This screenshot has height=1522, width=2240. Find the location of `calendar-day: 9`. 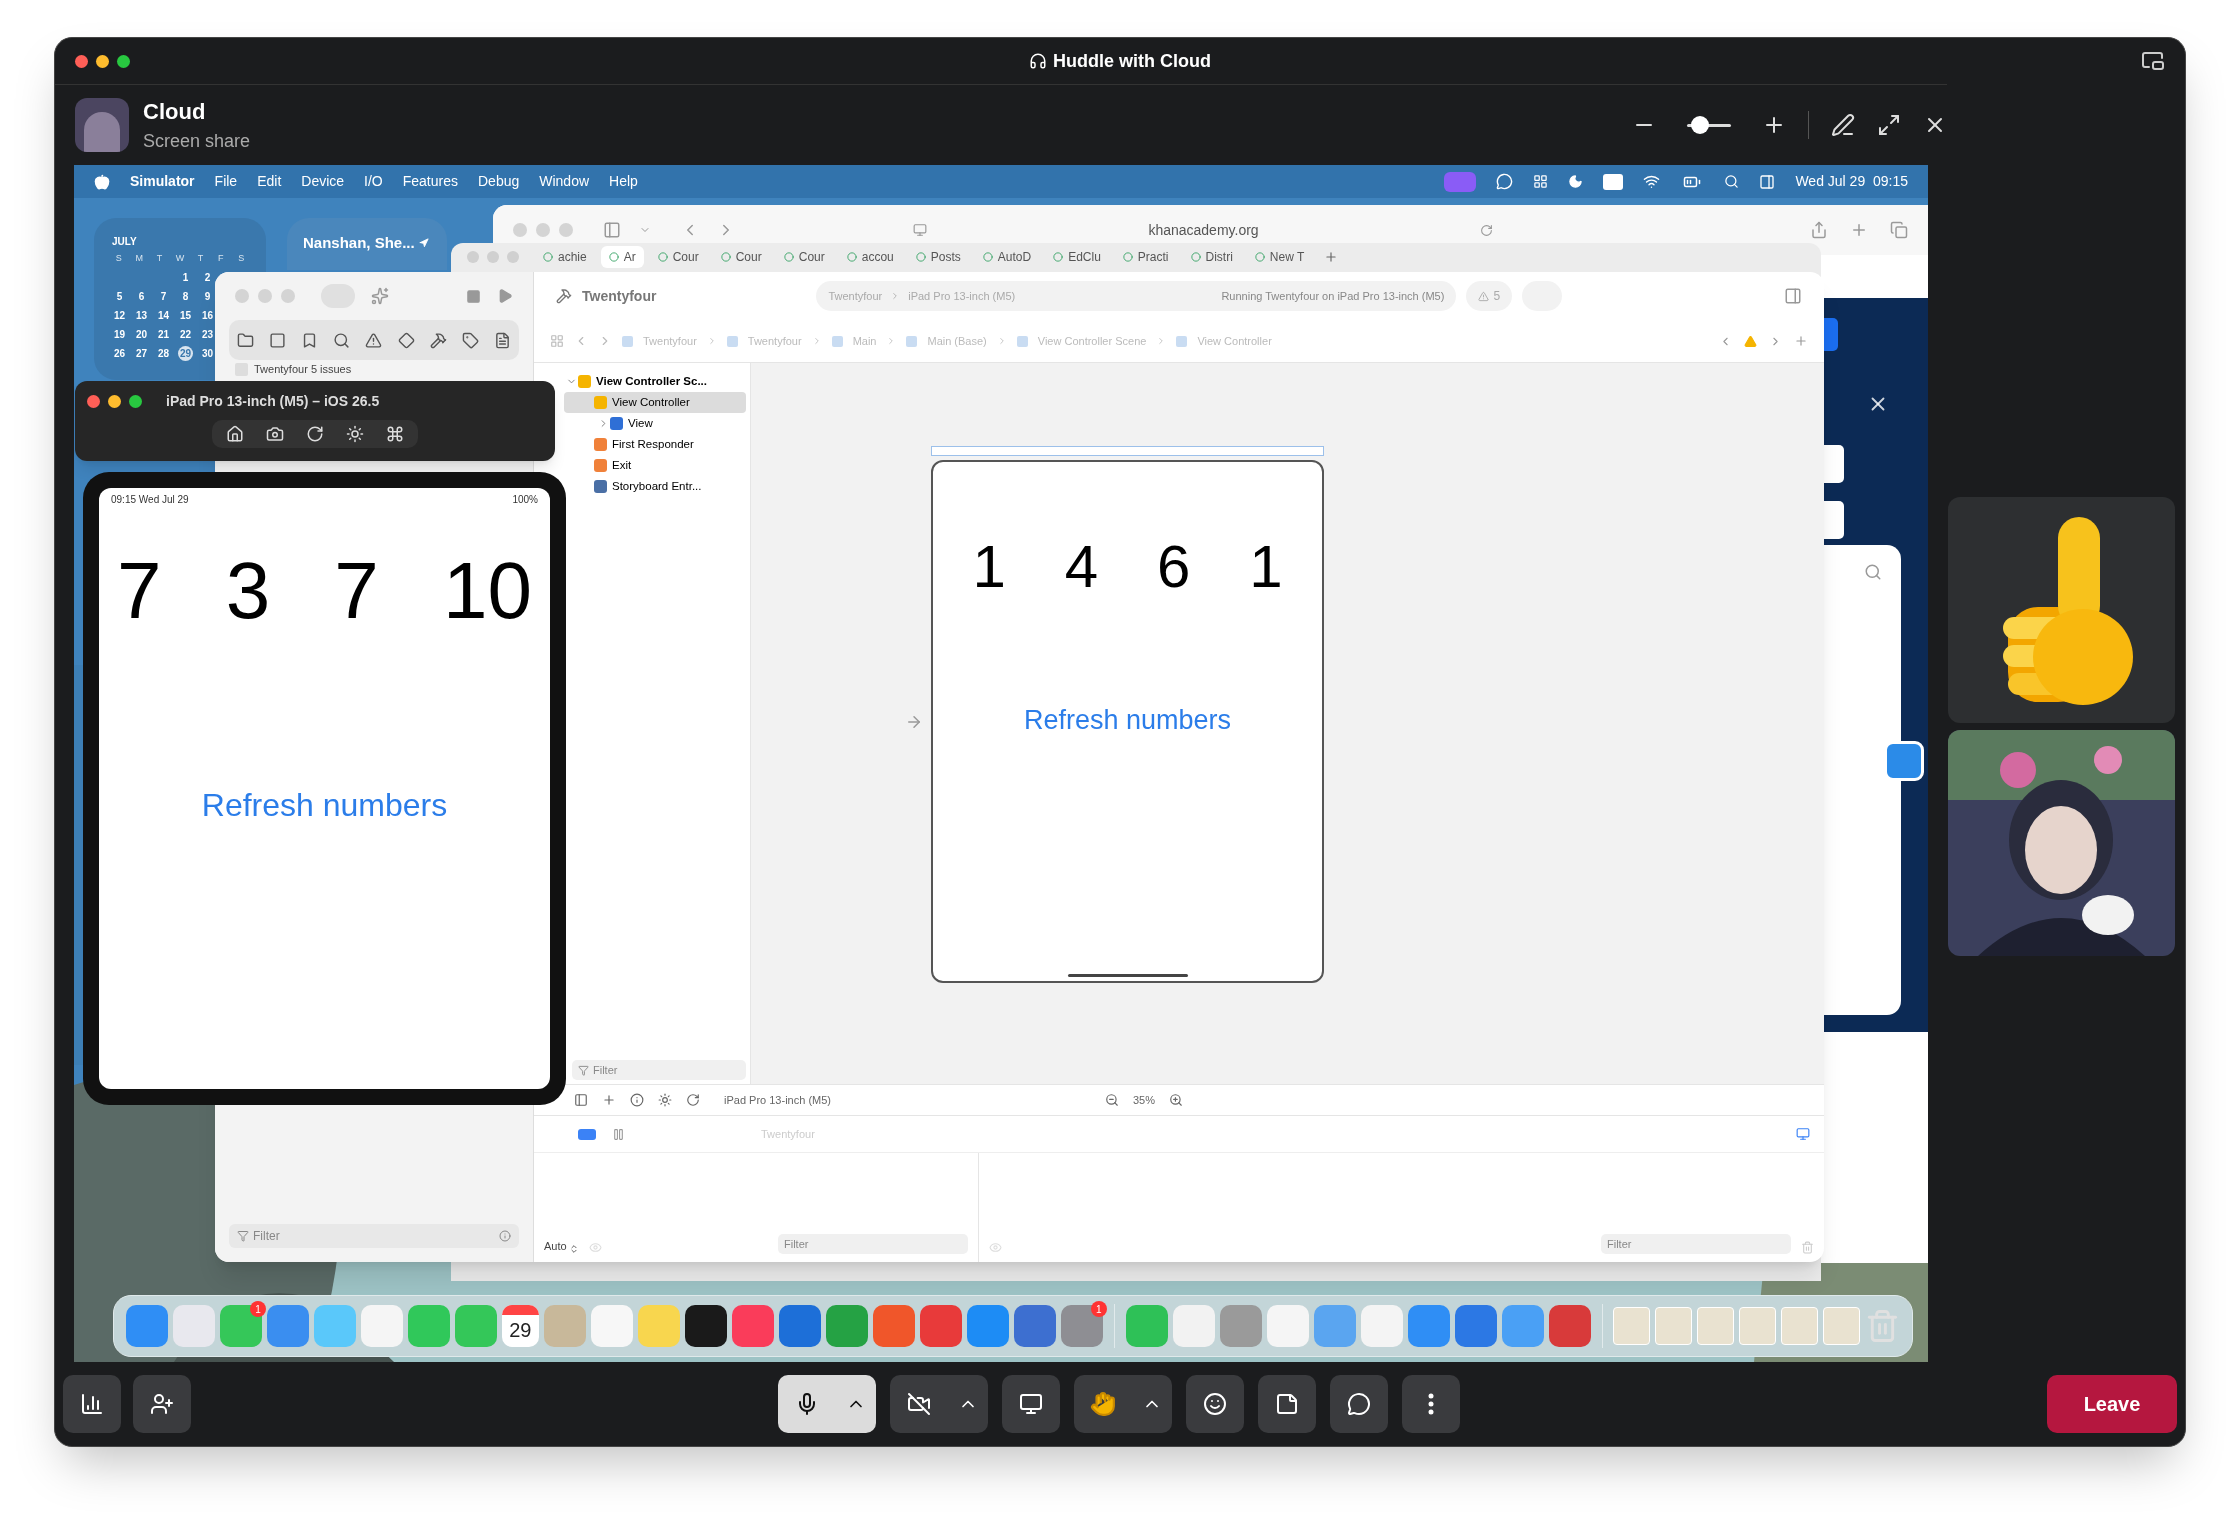

calendar-day: 9 is located at coordinates (207, 296).